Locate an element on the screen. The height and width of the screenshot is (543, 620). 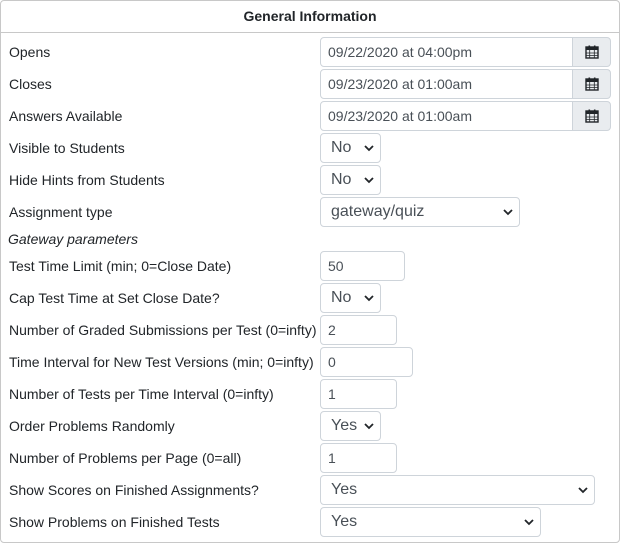
problems-per-page-label: Number of Problems per Page (0=all) is located at coordinates (125, 458).